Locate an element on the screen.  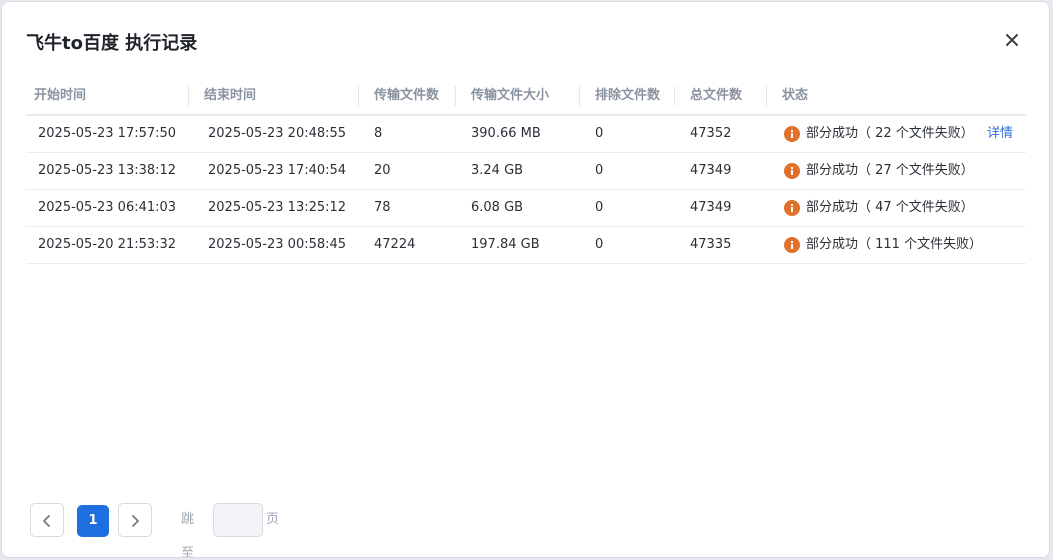
jump-page-input is located at coordinates (238, 520).